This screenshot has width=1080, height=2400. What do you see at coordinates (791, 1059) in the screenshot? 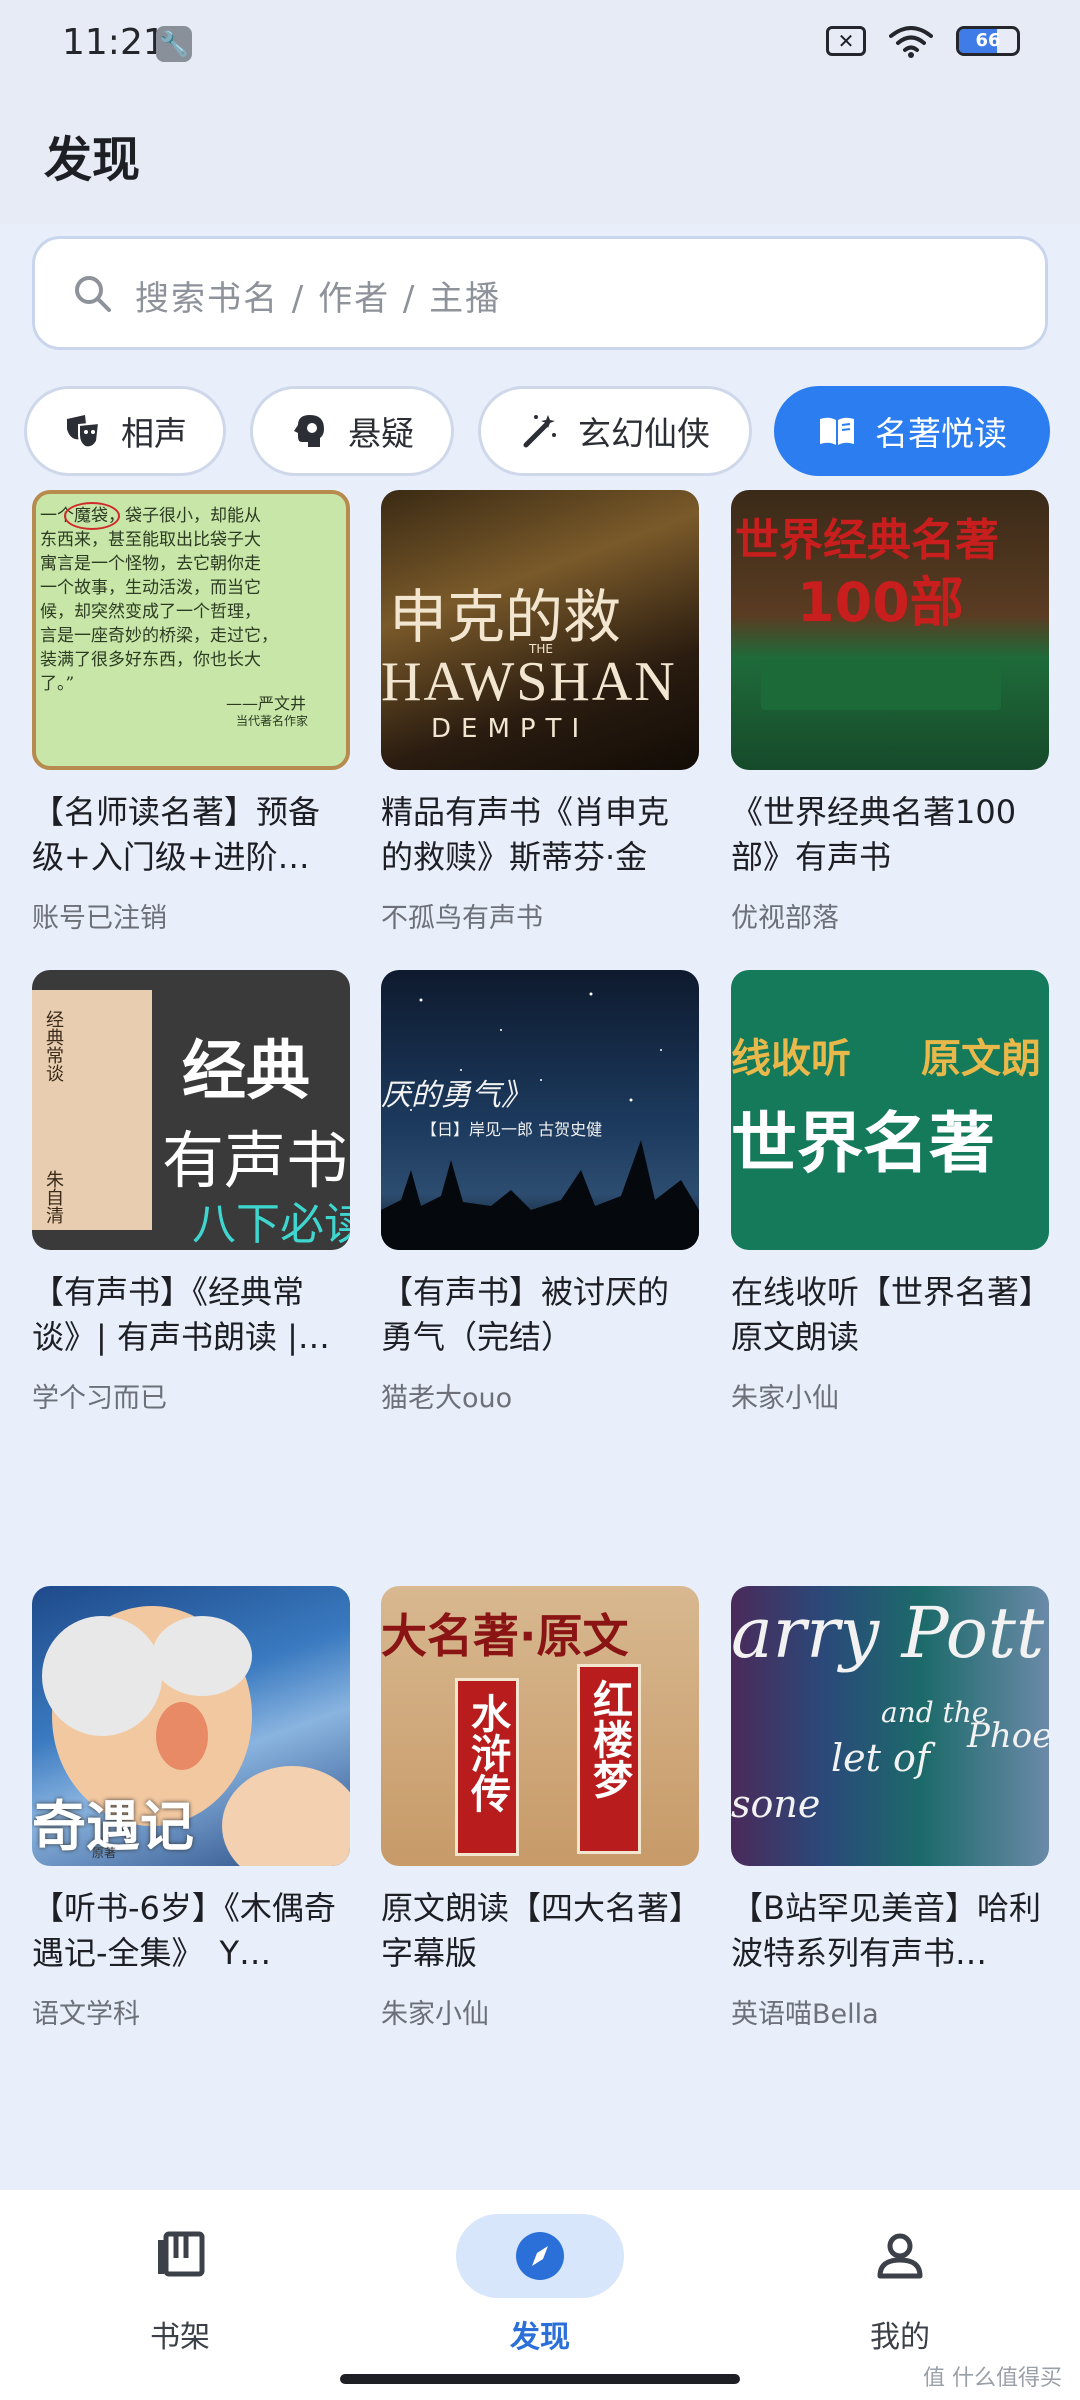
I see `cover-line: 线收听` at bounding box center [791, 1059].